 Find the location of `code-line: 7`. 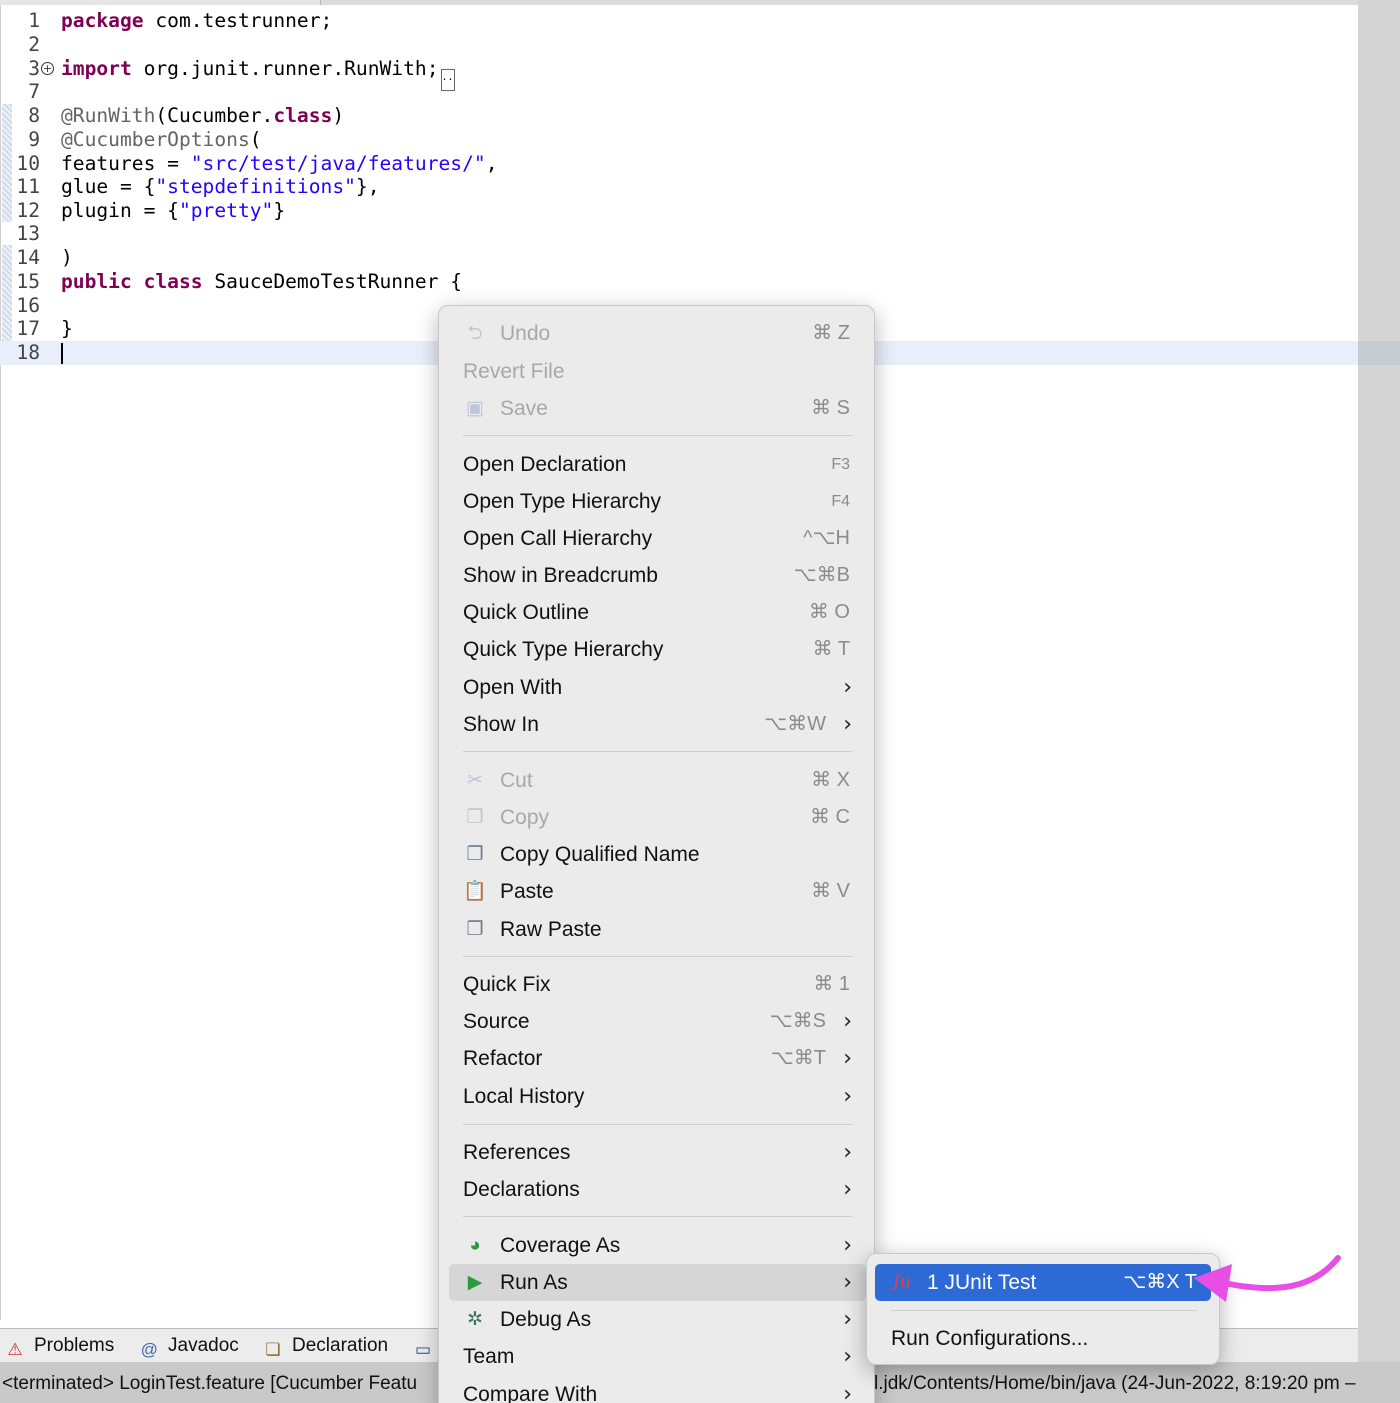

code-line: 7 is located at coordinates (679, 92).